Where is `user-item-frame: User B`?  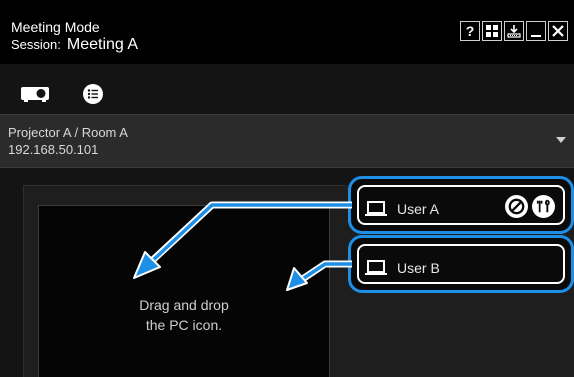 user-item-frame: User B is located at coordinates (461, 264).